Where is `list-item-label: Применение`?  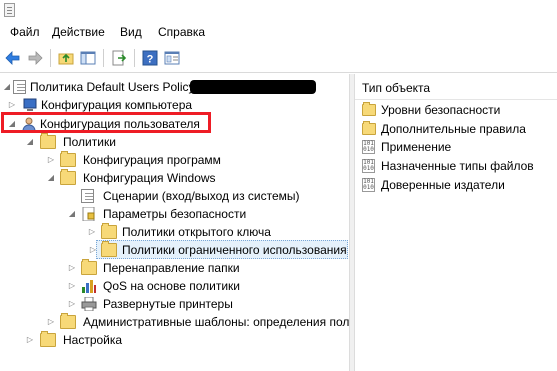 list-item-label: Применение is located at coordinates (416, 147).